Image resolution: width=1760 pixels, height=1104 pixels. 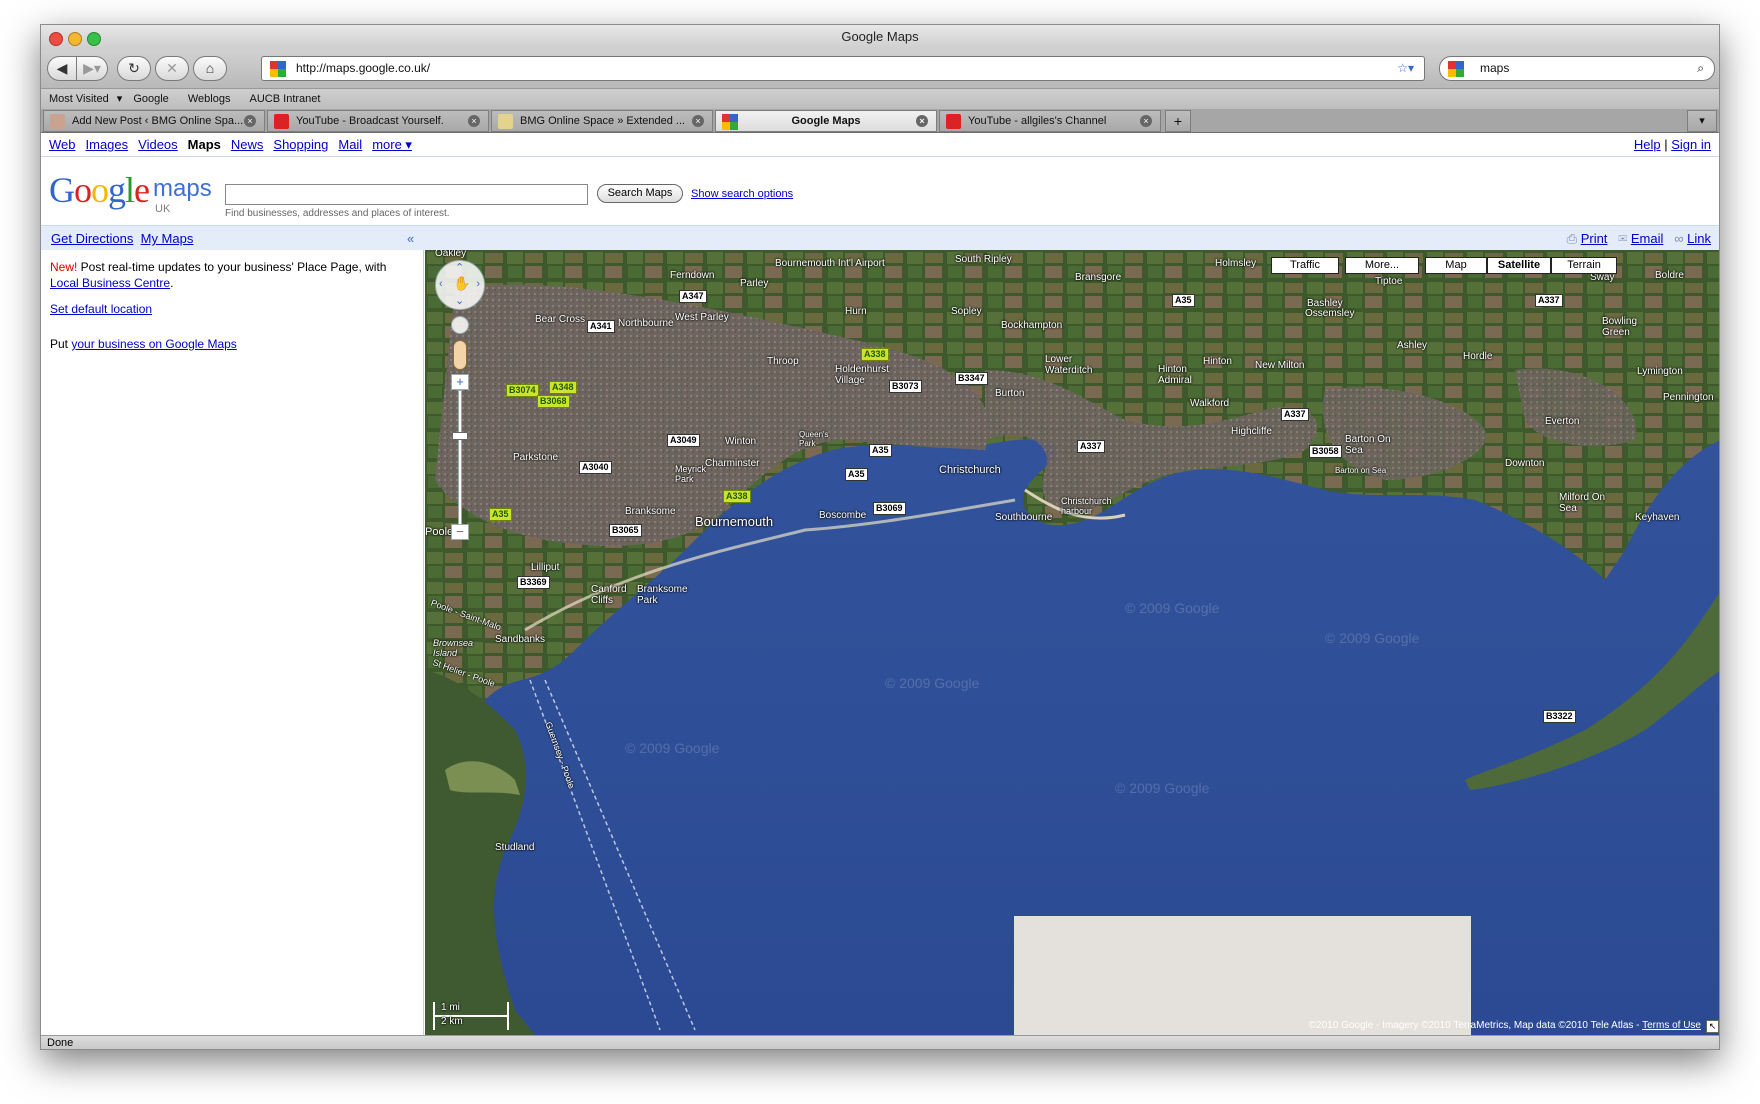 What do you see at coordinates (1305, 265) in the screenshot?
I see `traffic-button: Traffic` at bounding box center [1305, 265].